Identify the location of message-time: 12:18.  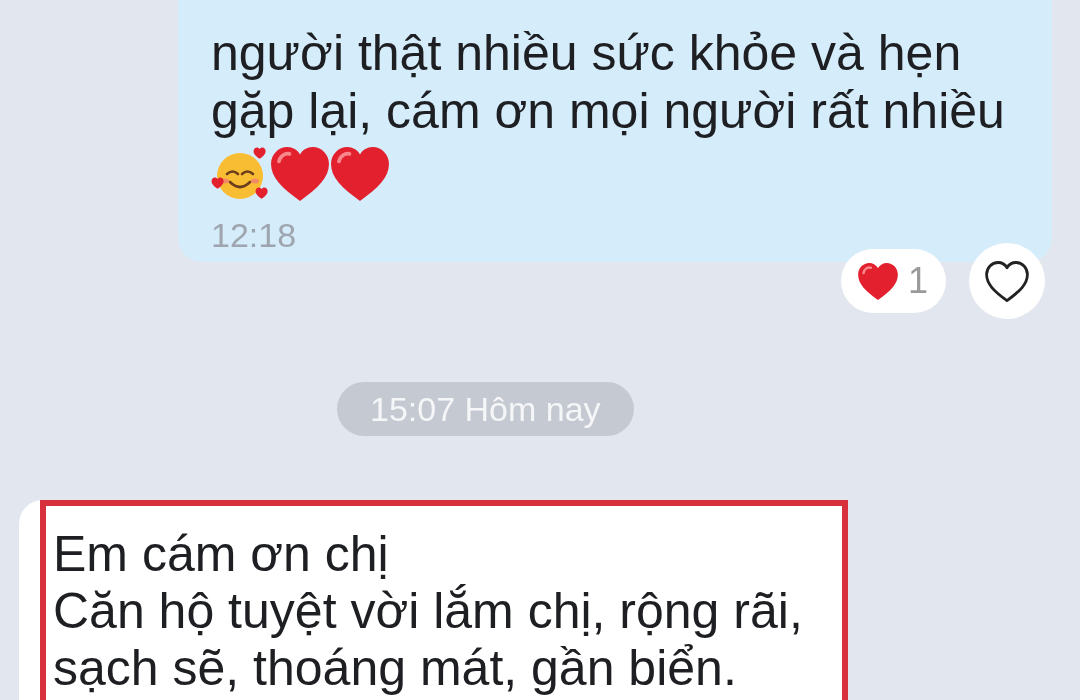
(254, 235).